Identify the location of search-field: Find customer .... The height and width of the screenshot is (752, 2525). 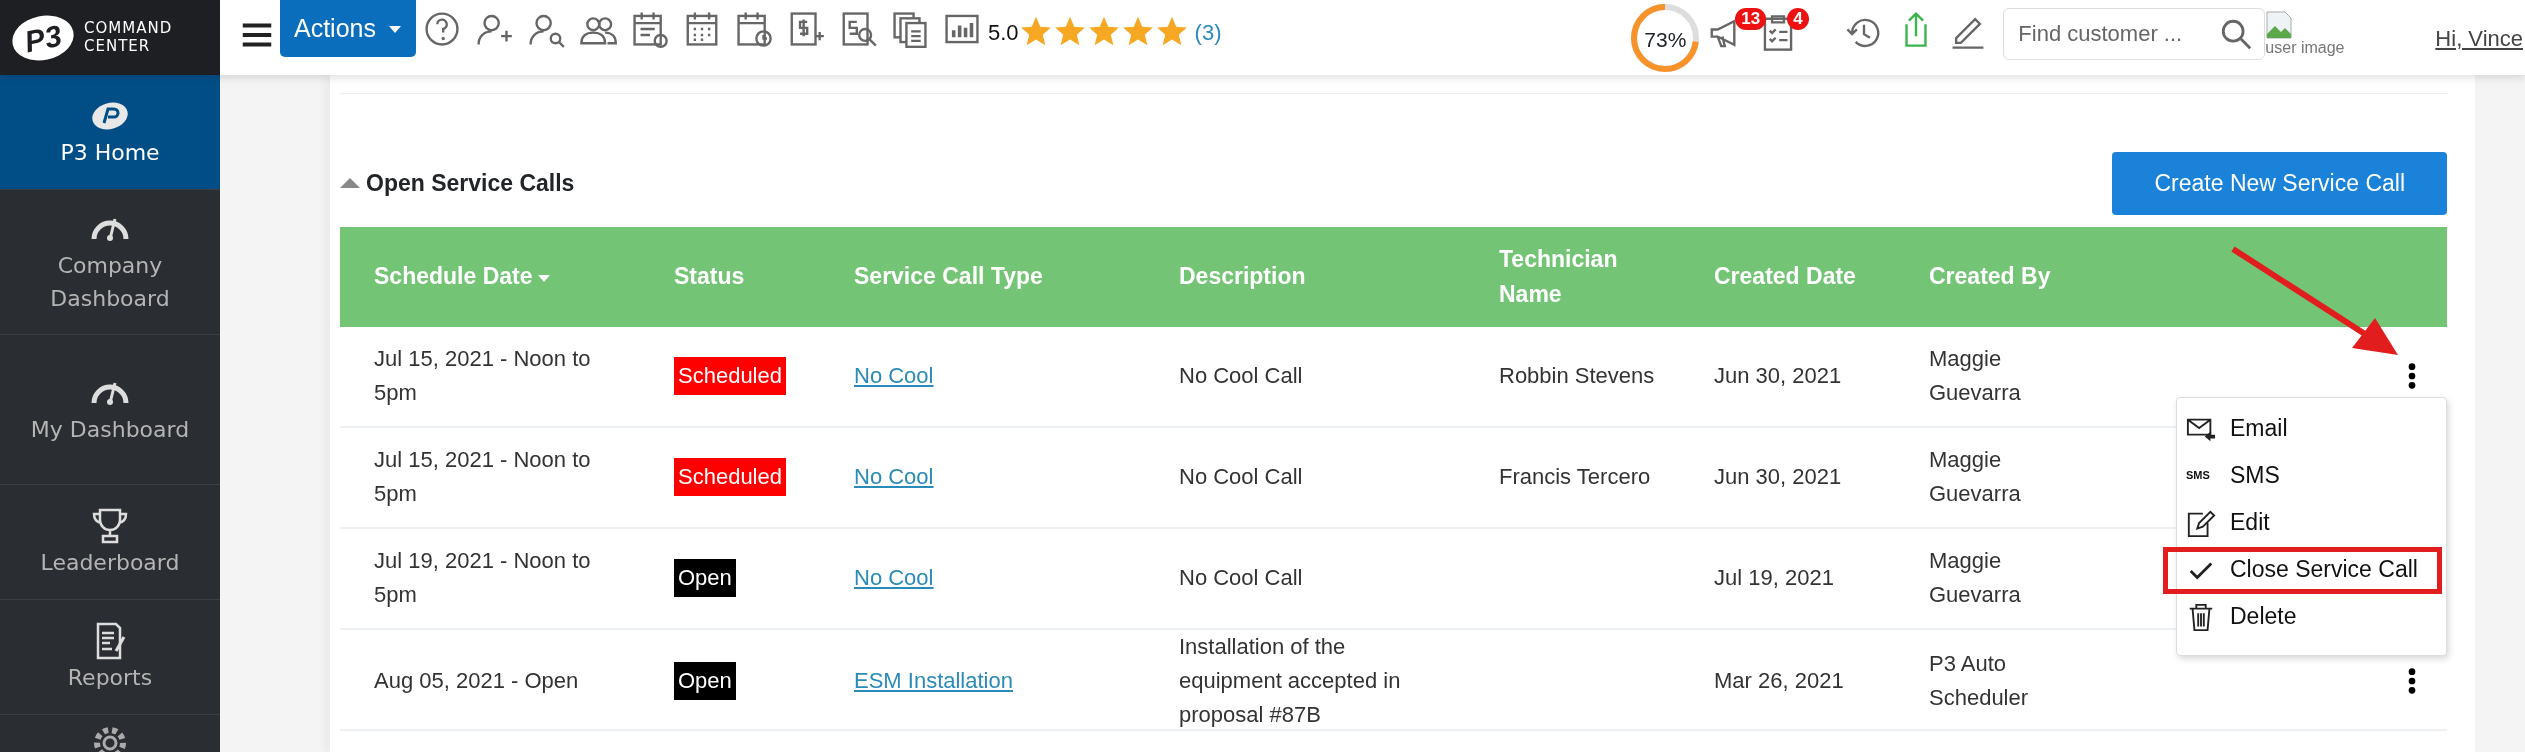
(2134, 34).